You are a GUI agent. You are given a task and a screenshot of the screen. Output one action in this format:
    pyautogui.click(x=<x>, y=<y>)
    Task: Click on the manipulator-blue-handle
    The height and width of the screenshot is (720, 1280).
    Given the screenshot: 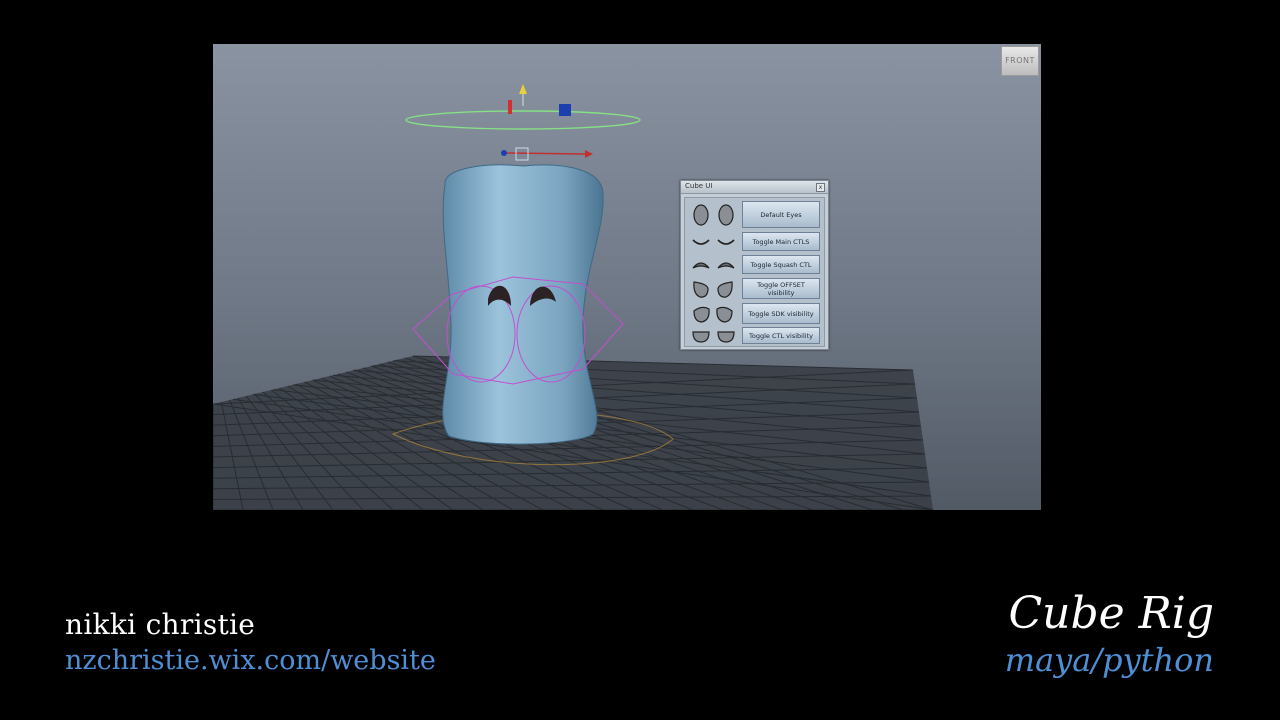 What is the action you would take?
    pyautogui.click(x=565, y=110)
    